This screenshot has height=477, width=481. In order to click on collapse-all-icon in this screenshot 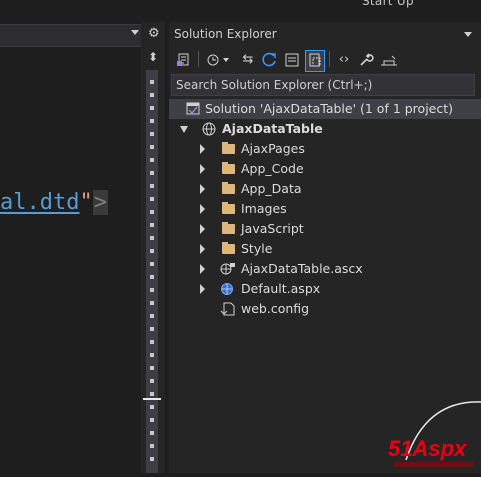, I will do `click(292, 60)`.